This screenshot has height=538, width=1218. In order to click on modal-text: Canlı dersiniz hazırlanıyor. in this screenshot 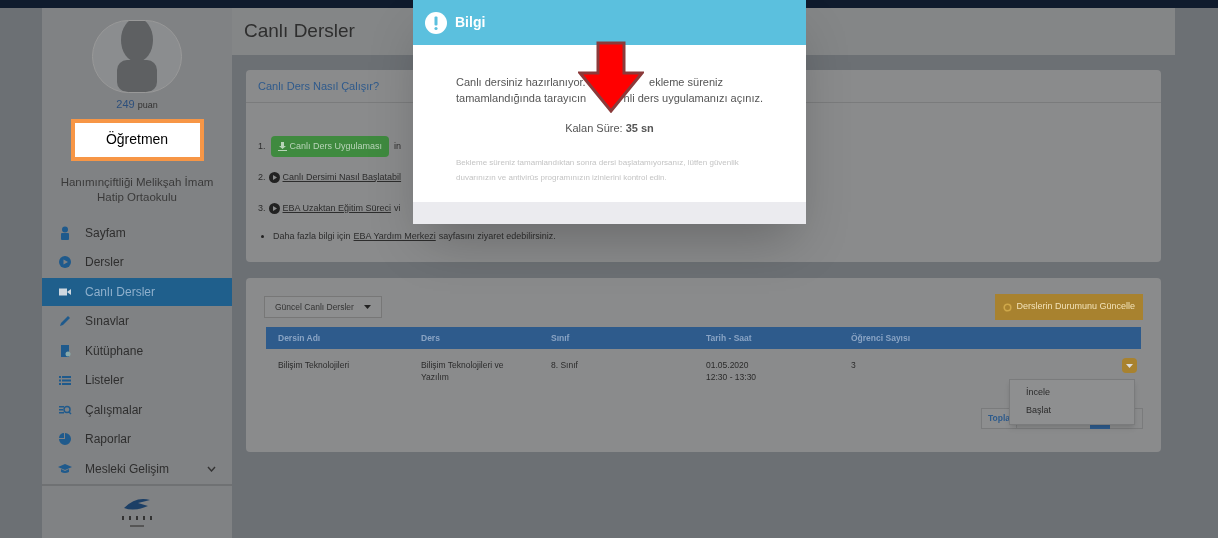, I will do `click(521, 82)`.